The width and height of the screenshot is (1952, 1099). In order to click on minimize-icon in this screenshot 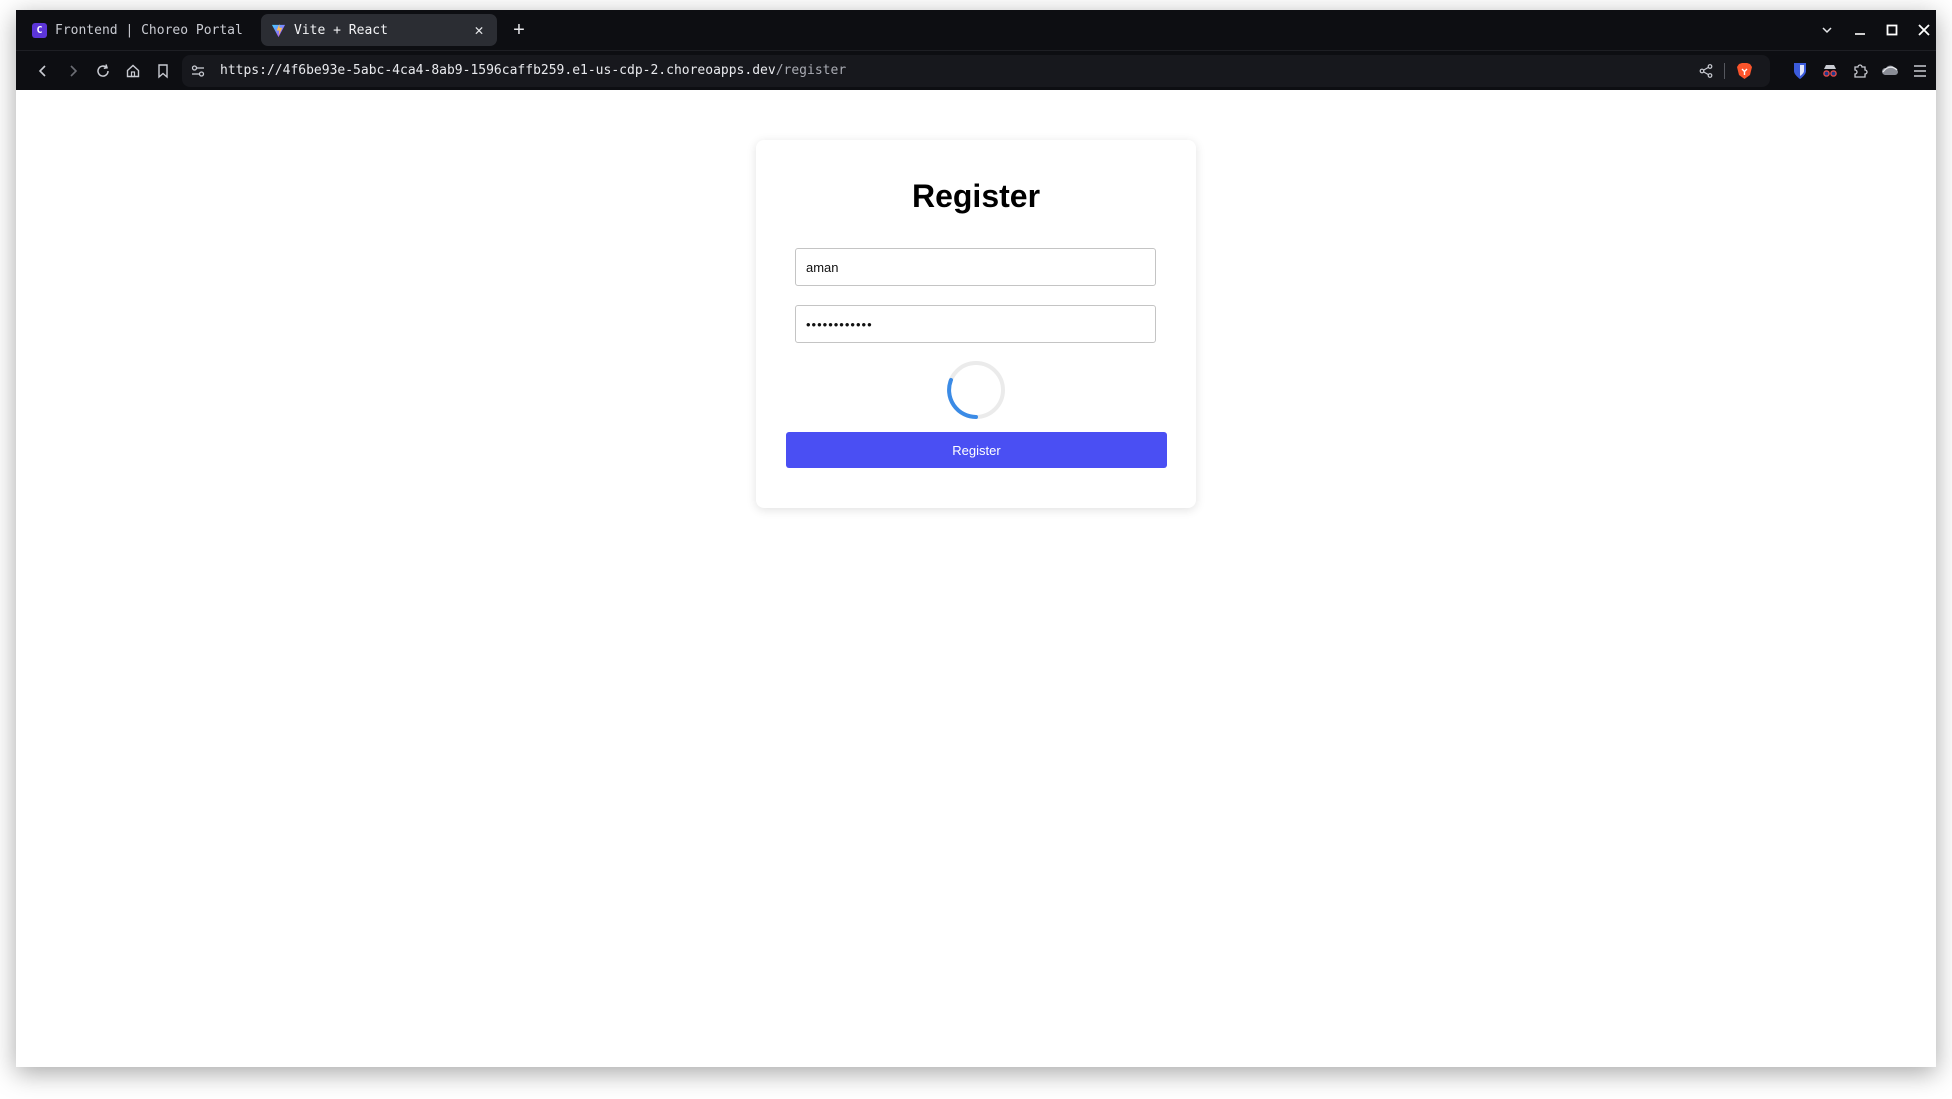, I will do `click(1860, 30)`.